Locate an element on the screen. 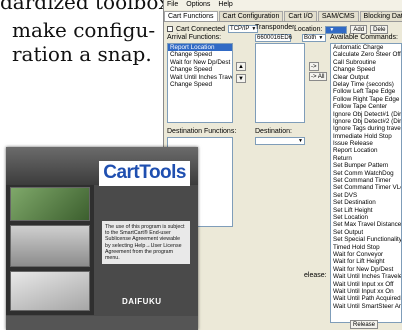 This screenshot has height=330, width=402. splash-footer is located at coordinates (102, 323).